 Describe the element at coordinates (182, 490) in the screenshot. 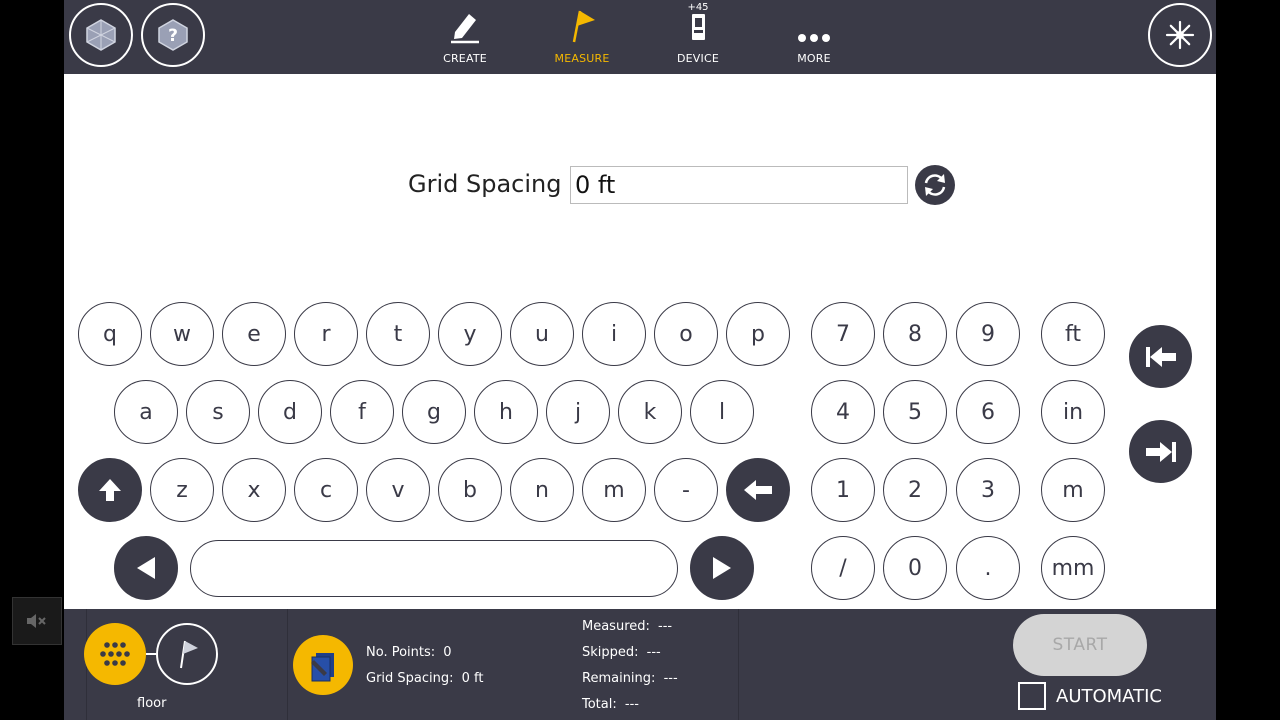

I see `key-z: z` at that location.